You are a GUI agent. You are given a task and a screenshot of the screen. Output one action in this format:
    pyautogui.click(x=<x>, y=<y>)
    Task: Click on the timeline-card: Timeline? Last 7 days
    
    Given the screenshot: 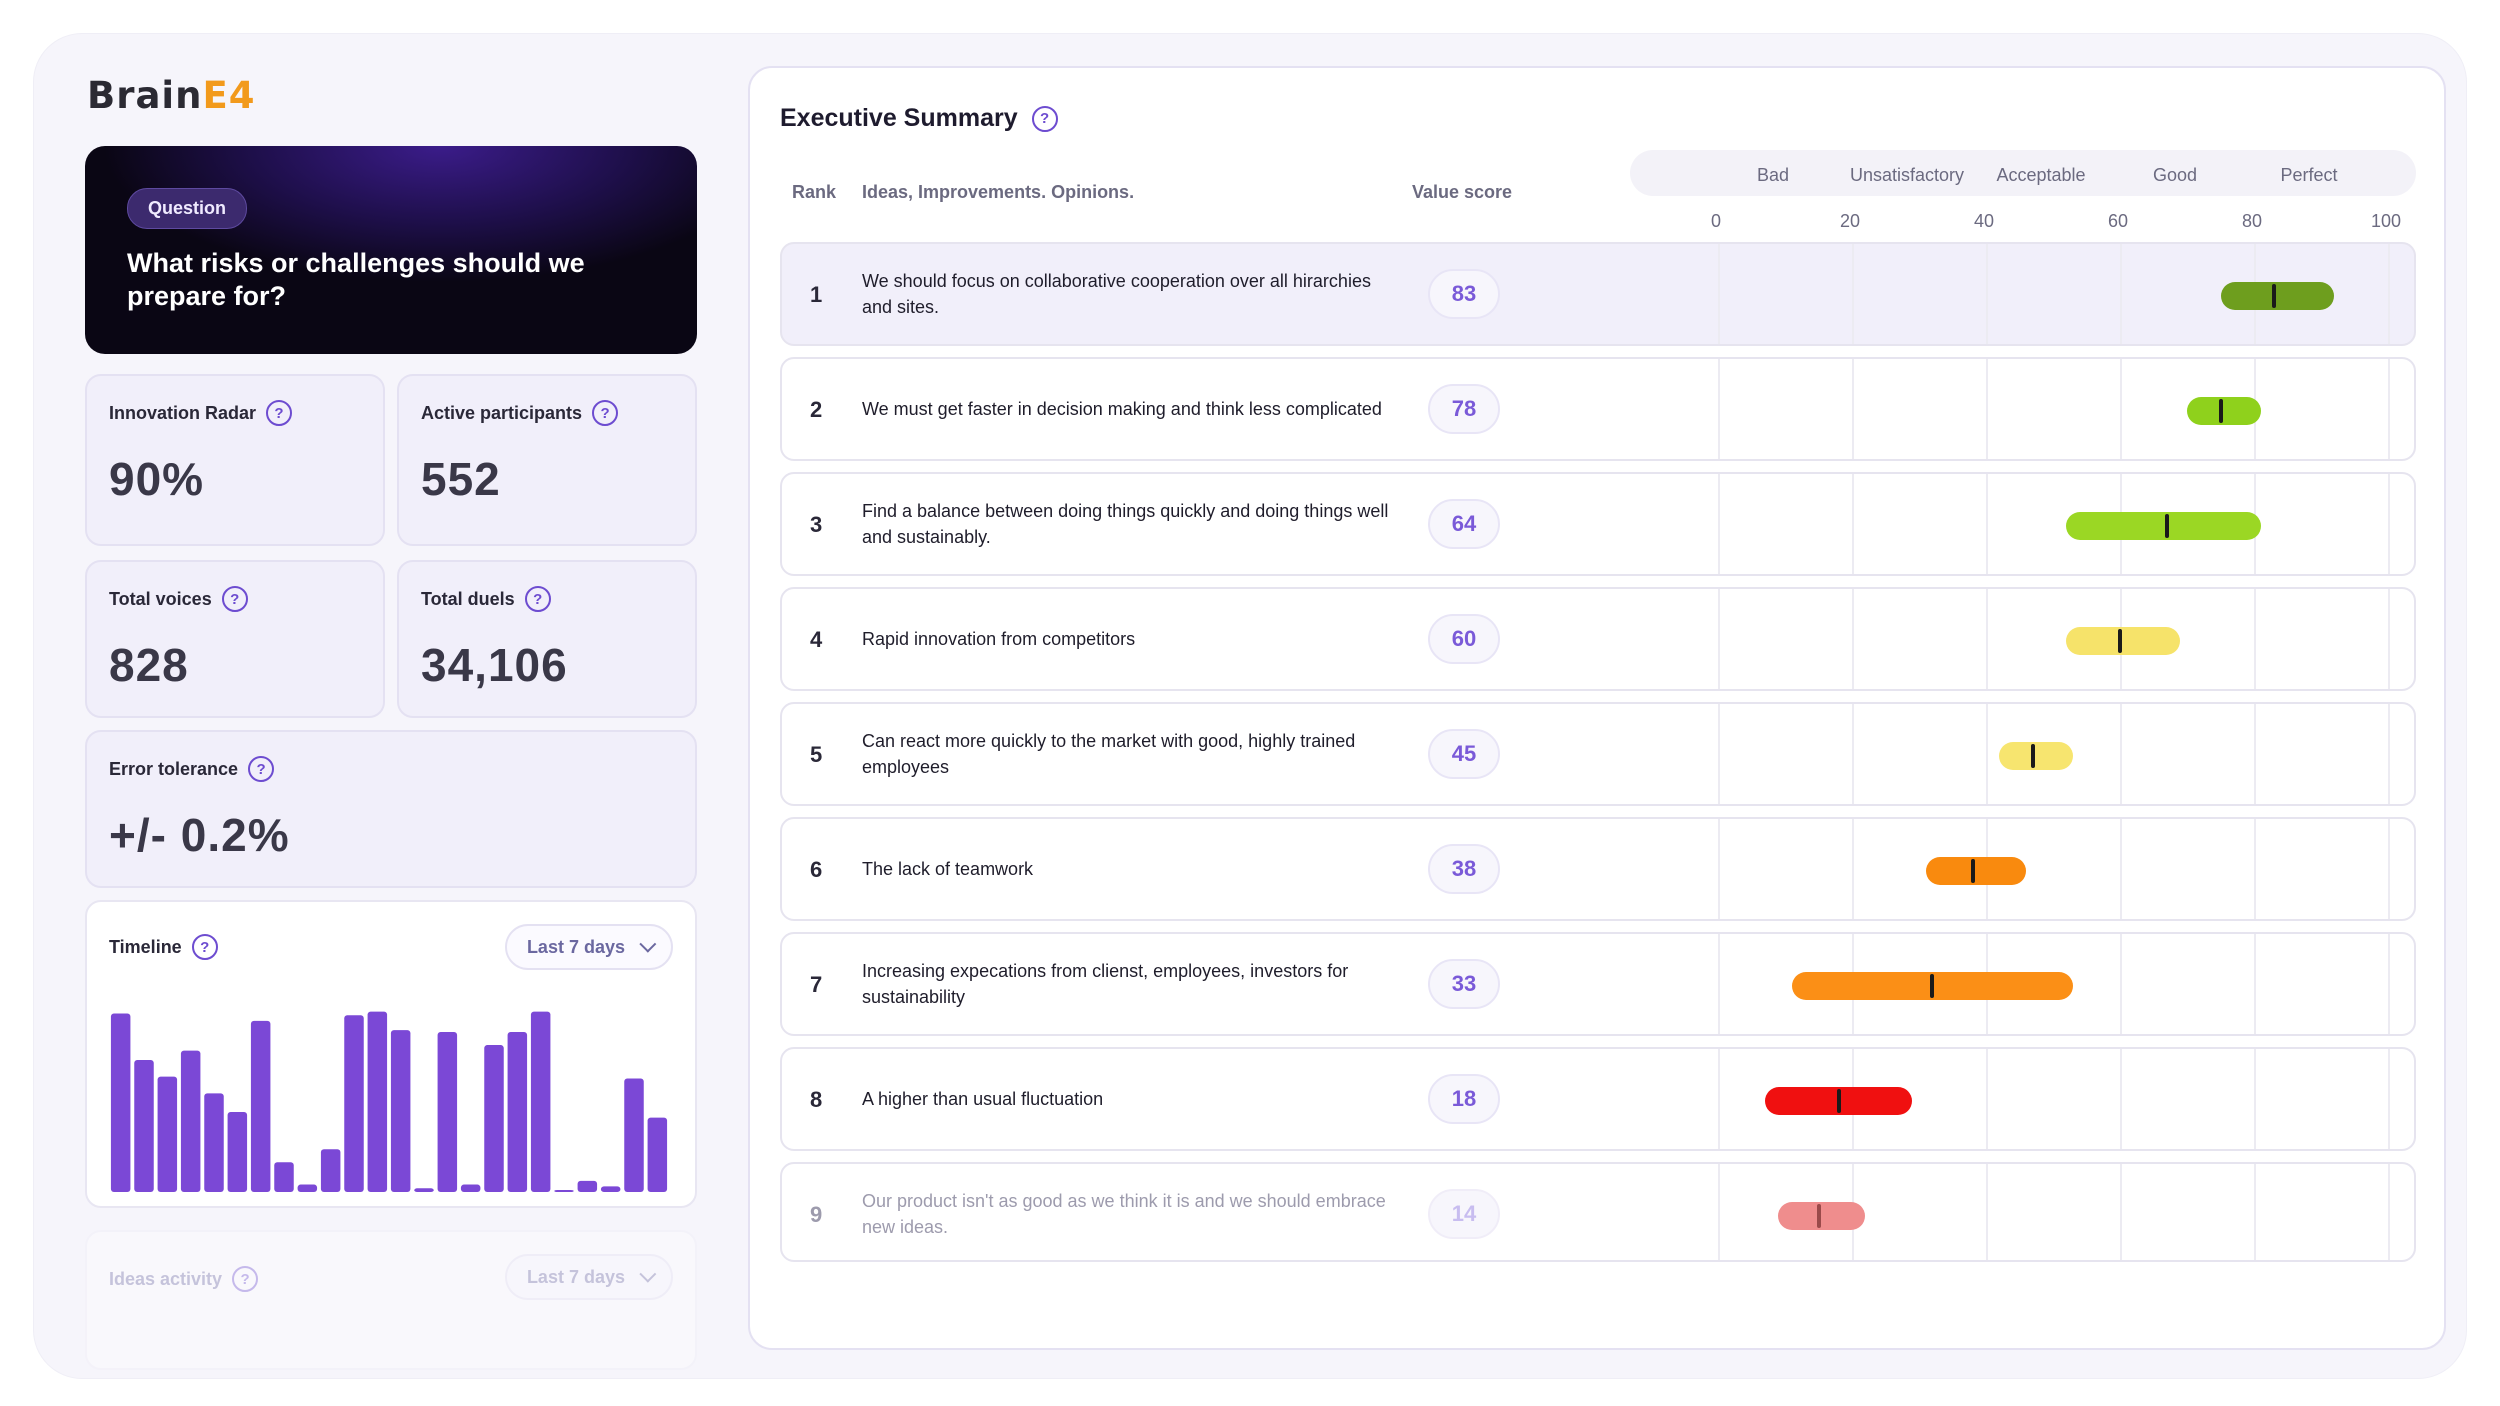 What is the action you would take?
    pyautogui.click(x=391, y=1054)
    